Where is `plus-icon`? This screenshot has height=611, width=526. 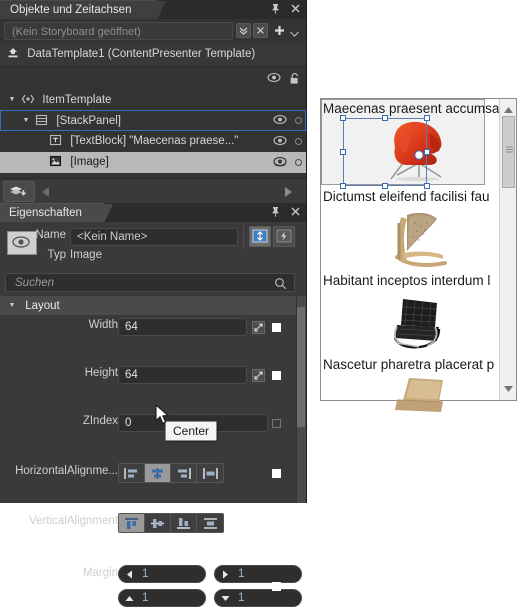
plus-icon is located at coordinates (279, 30).